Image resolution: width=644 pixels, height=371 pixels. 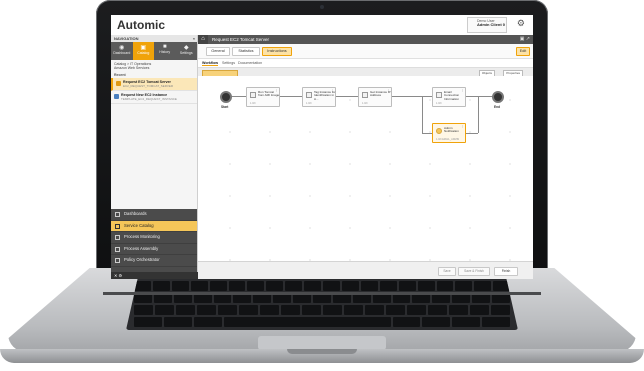 I want to click on user-client: Admin Client 0, so click(x=490, y=24).